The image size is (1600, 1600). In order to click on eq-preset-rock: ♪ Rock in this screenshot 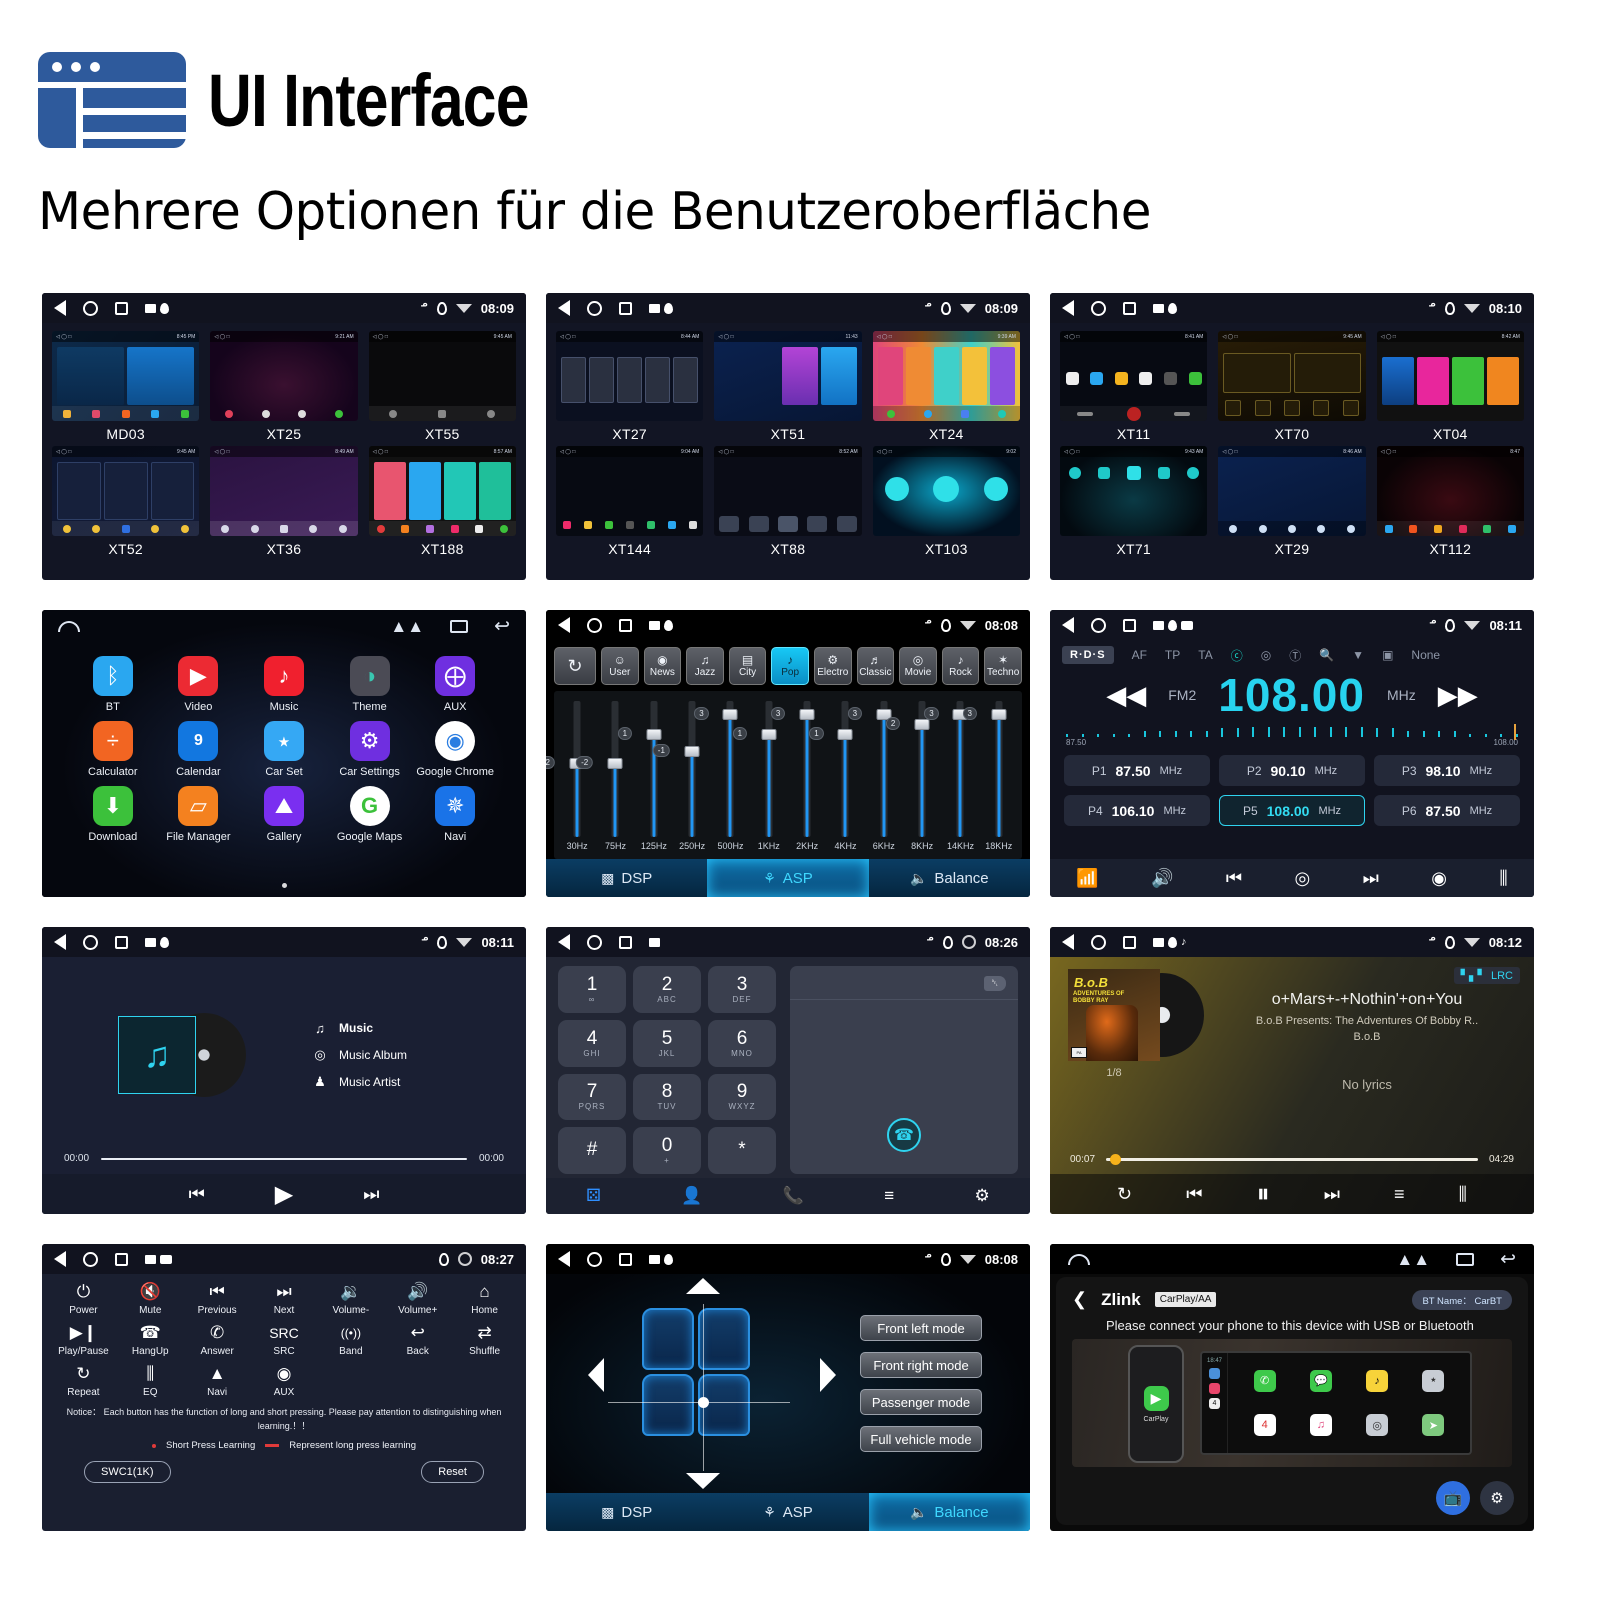, I will do `click(960, 666)`.